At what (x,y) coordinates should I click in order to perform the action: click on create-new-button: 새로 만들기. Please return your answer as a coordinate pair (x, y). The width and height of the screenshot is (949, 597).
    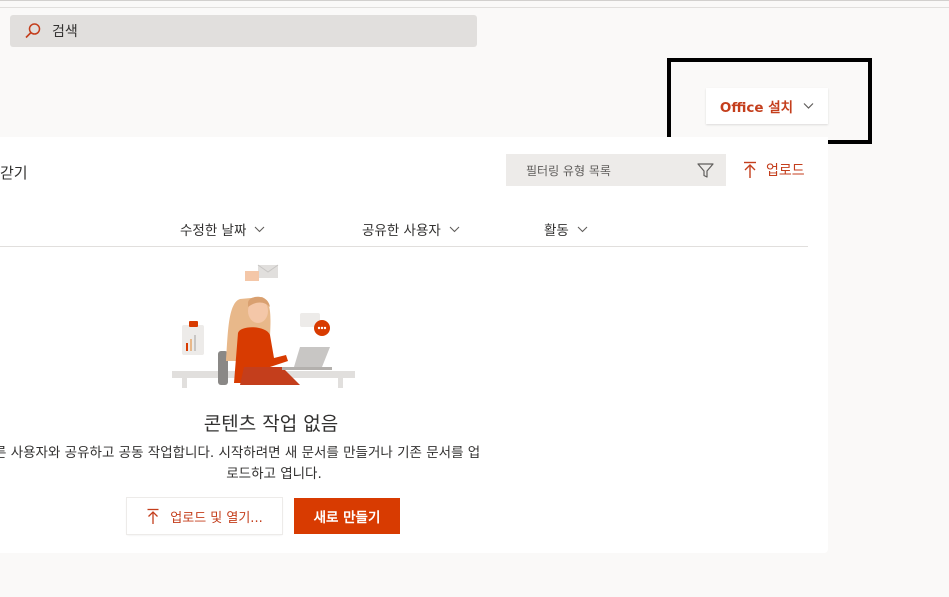
    Looking at the image, I should click on (347, 516).